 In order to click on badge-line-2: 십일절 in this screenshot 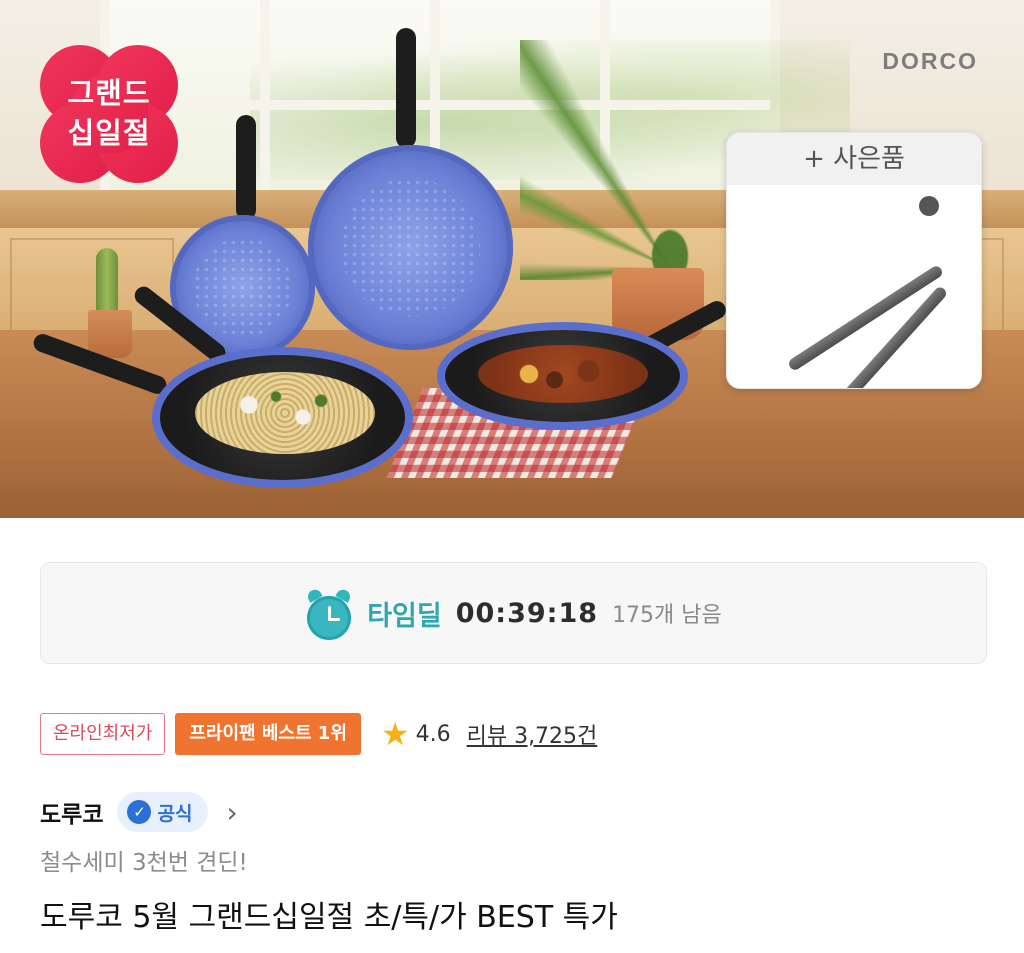, I will do `click(109, 133)`.